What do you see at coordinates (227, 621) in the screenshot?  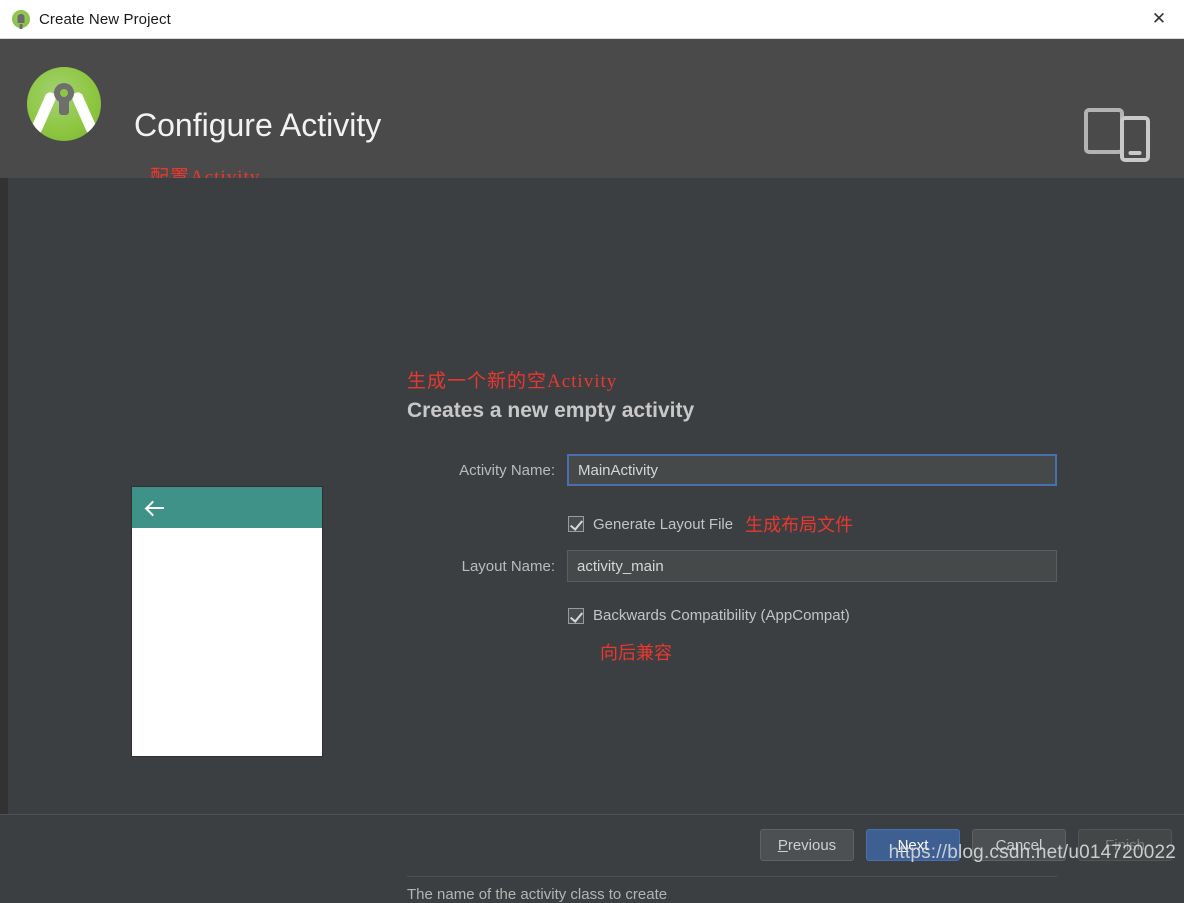 I see `activity-preview` at bounding box center [227, 621].